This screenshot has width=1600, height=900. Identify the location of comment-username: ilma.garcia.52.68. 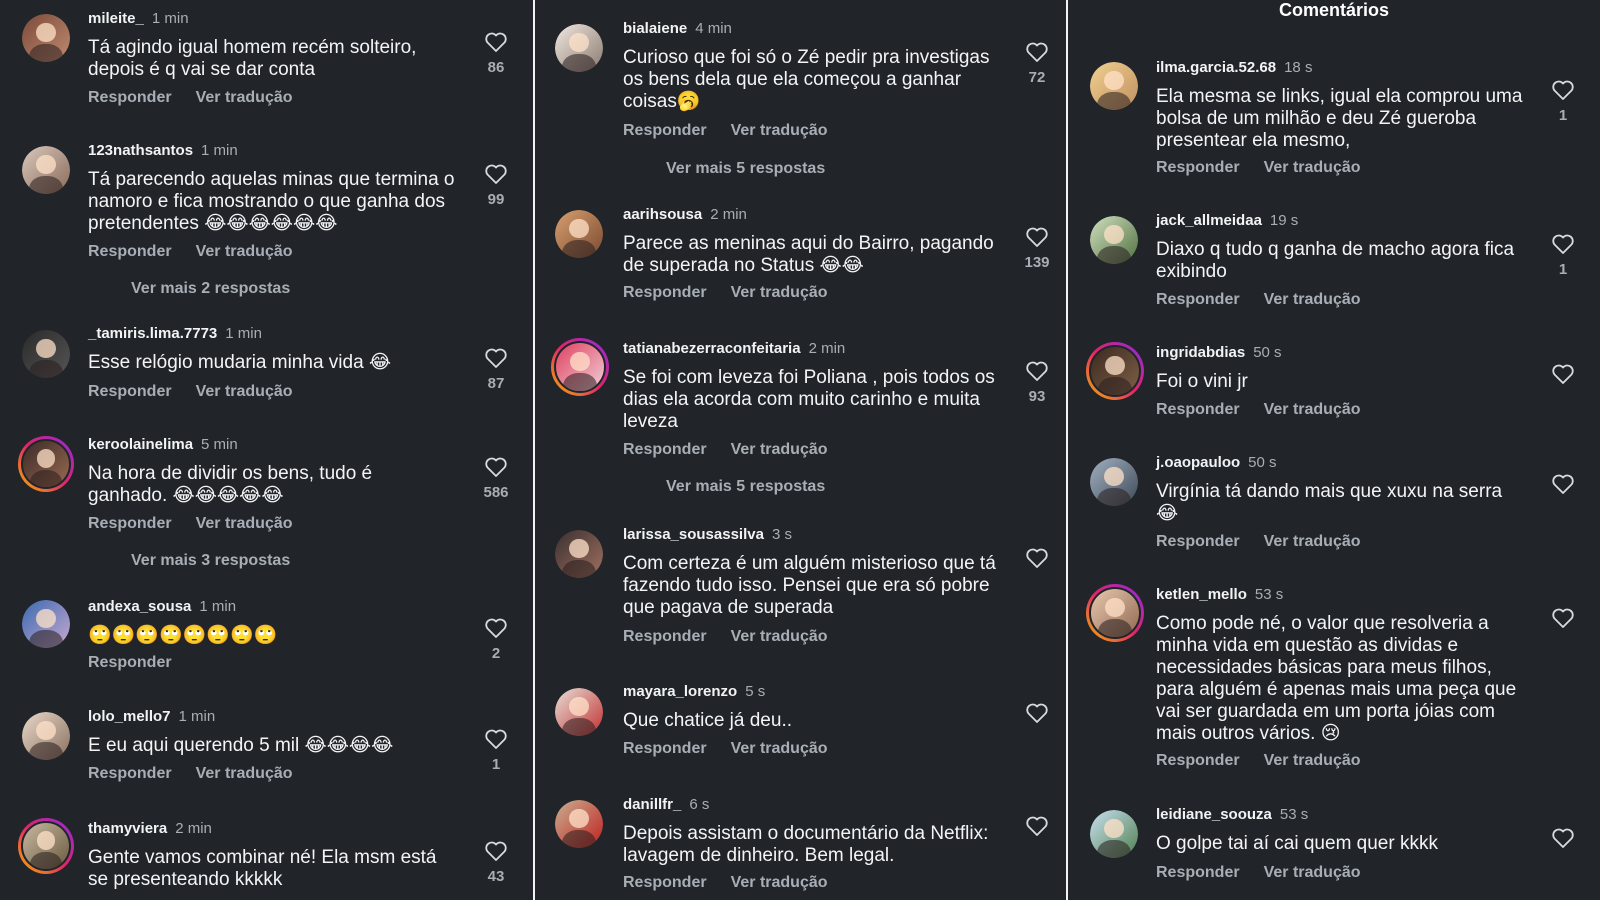
(1216, 67).